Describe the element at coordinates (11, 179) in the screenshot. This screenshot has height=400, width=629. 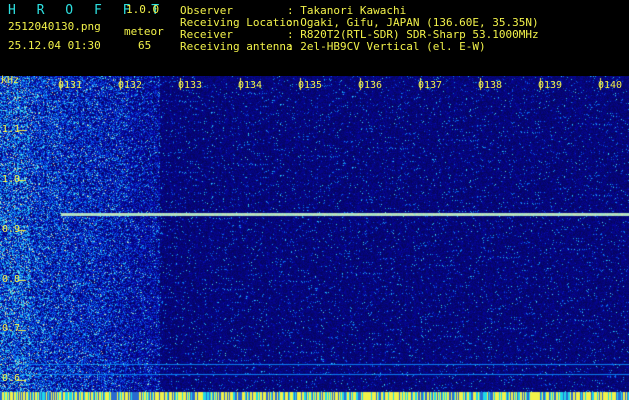
I see `y-tick-label: 1.0` at that location.